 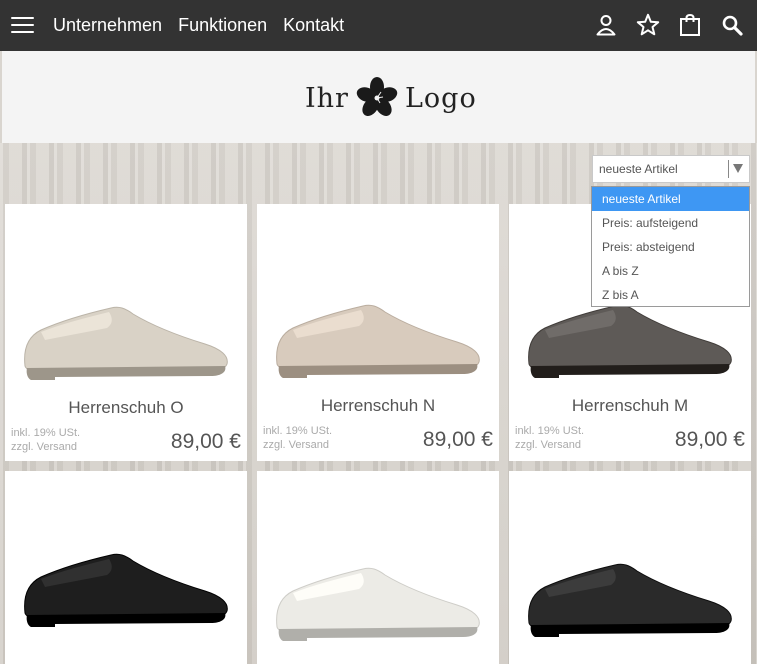 I want to click on nav-link-kontakt: Kontakt, so click(x=313, y=25).